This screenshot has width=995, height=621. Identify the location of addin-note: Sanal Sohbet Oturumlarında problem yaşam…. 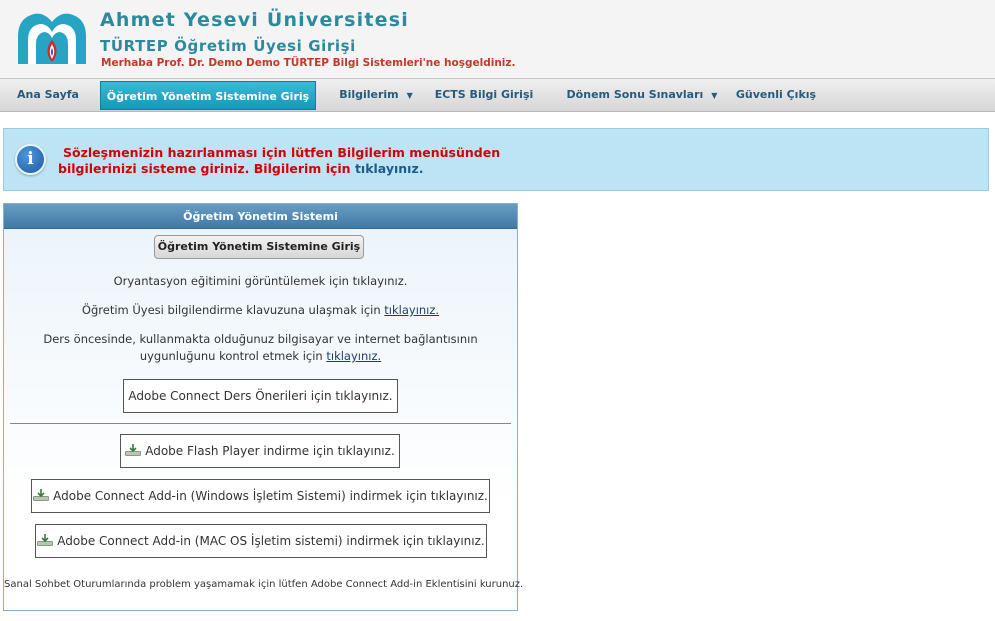
(264, 584).